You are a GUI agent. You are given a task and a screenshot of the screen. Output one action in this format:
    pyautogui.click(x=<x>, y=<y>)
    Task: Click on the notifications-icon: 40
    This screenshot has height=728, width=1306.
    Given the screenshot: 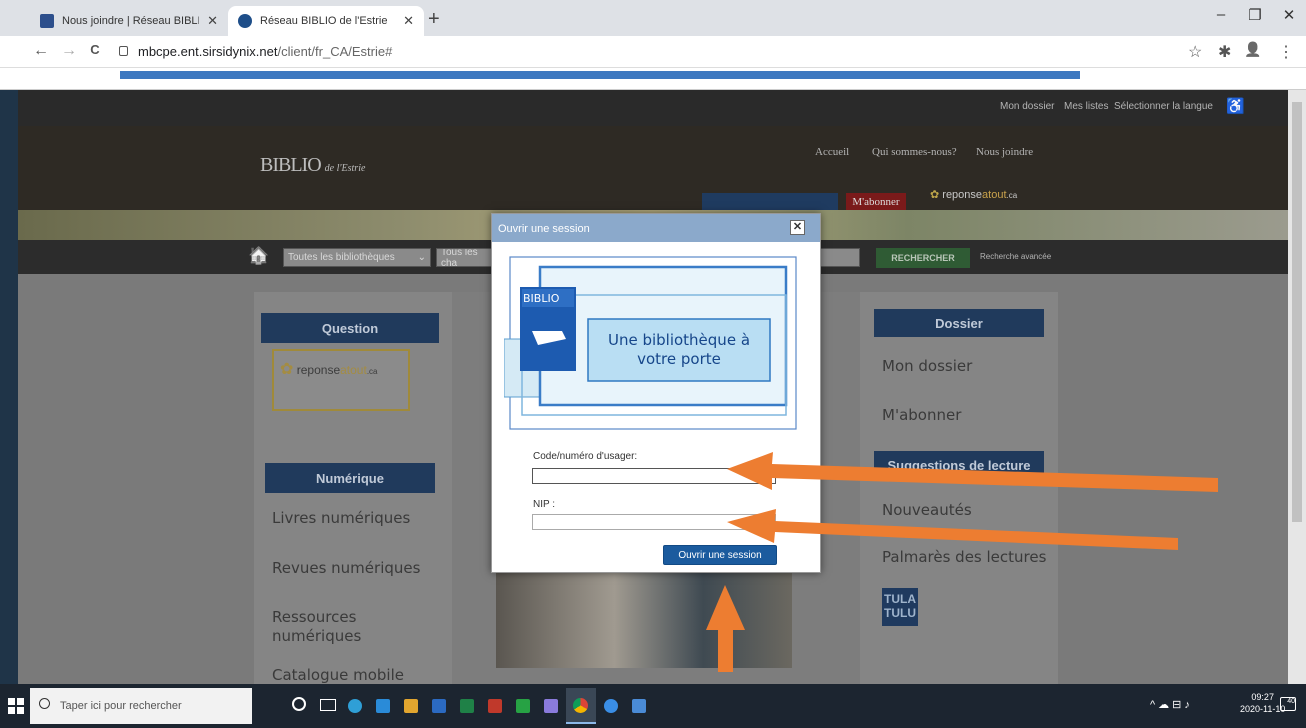 What is the action you would take?
    pyautogui.click(x=1288, y=704)
    